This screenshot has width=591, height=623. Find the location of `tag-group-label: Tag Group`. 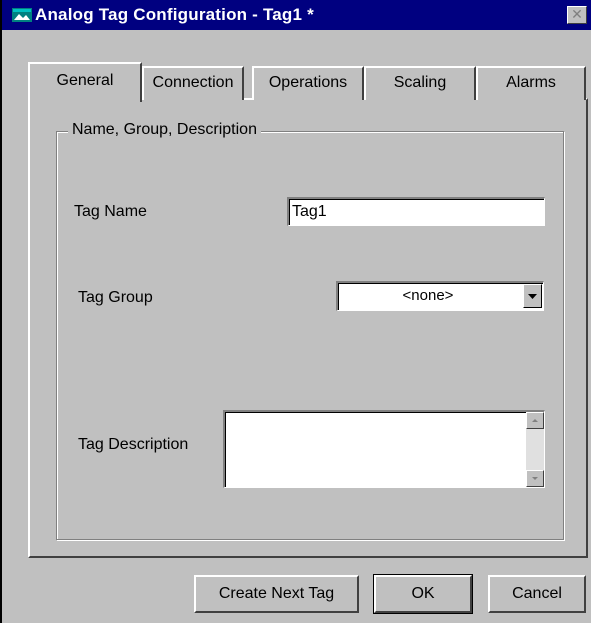

tag-group-label: Tag Group is located at coordinates (115, 297).